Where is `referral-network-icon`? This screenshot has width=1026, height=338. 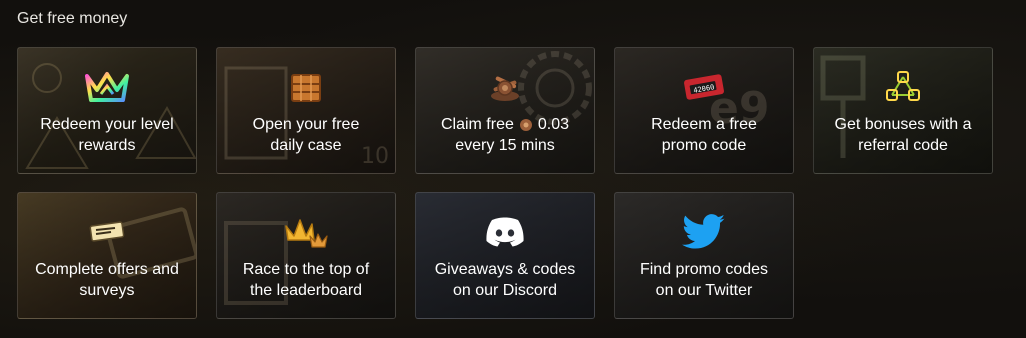
referral-network-icon is located at coordinates (903, 87).